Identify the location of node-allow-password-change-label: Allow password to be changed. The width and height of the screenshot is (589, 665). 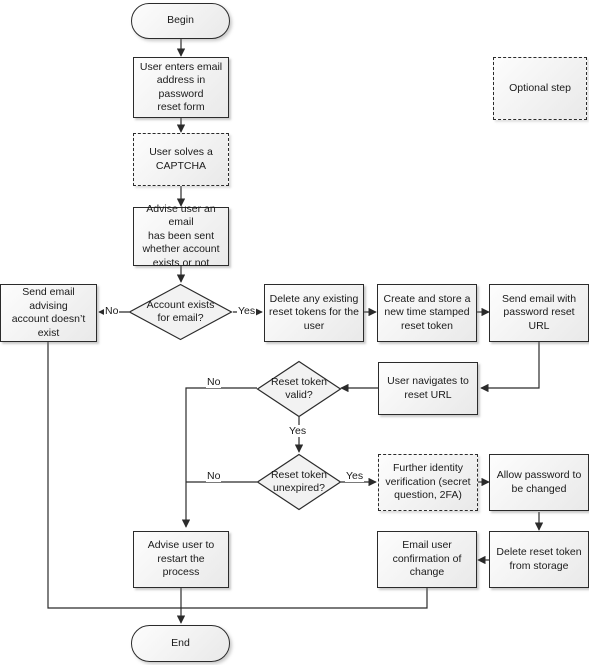
(539, 482).